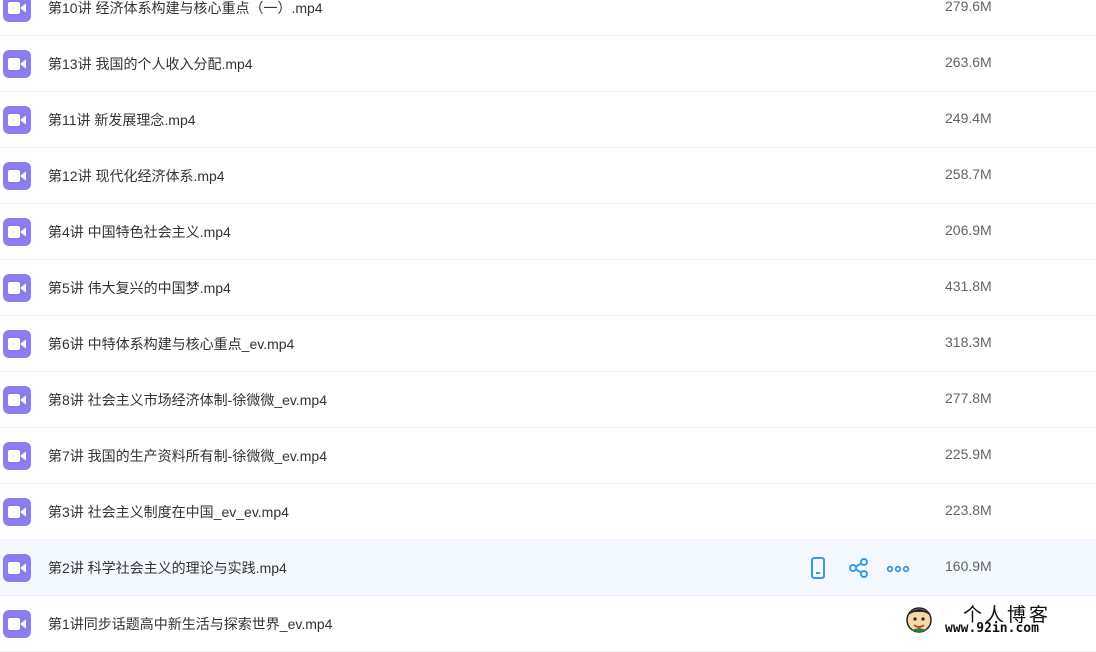 The image size is (1096, 652). I want to click on file-row: 第13讲 我国的个人收入分配.mp4 263.6M, so click(548, 64).